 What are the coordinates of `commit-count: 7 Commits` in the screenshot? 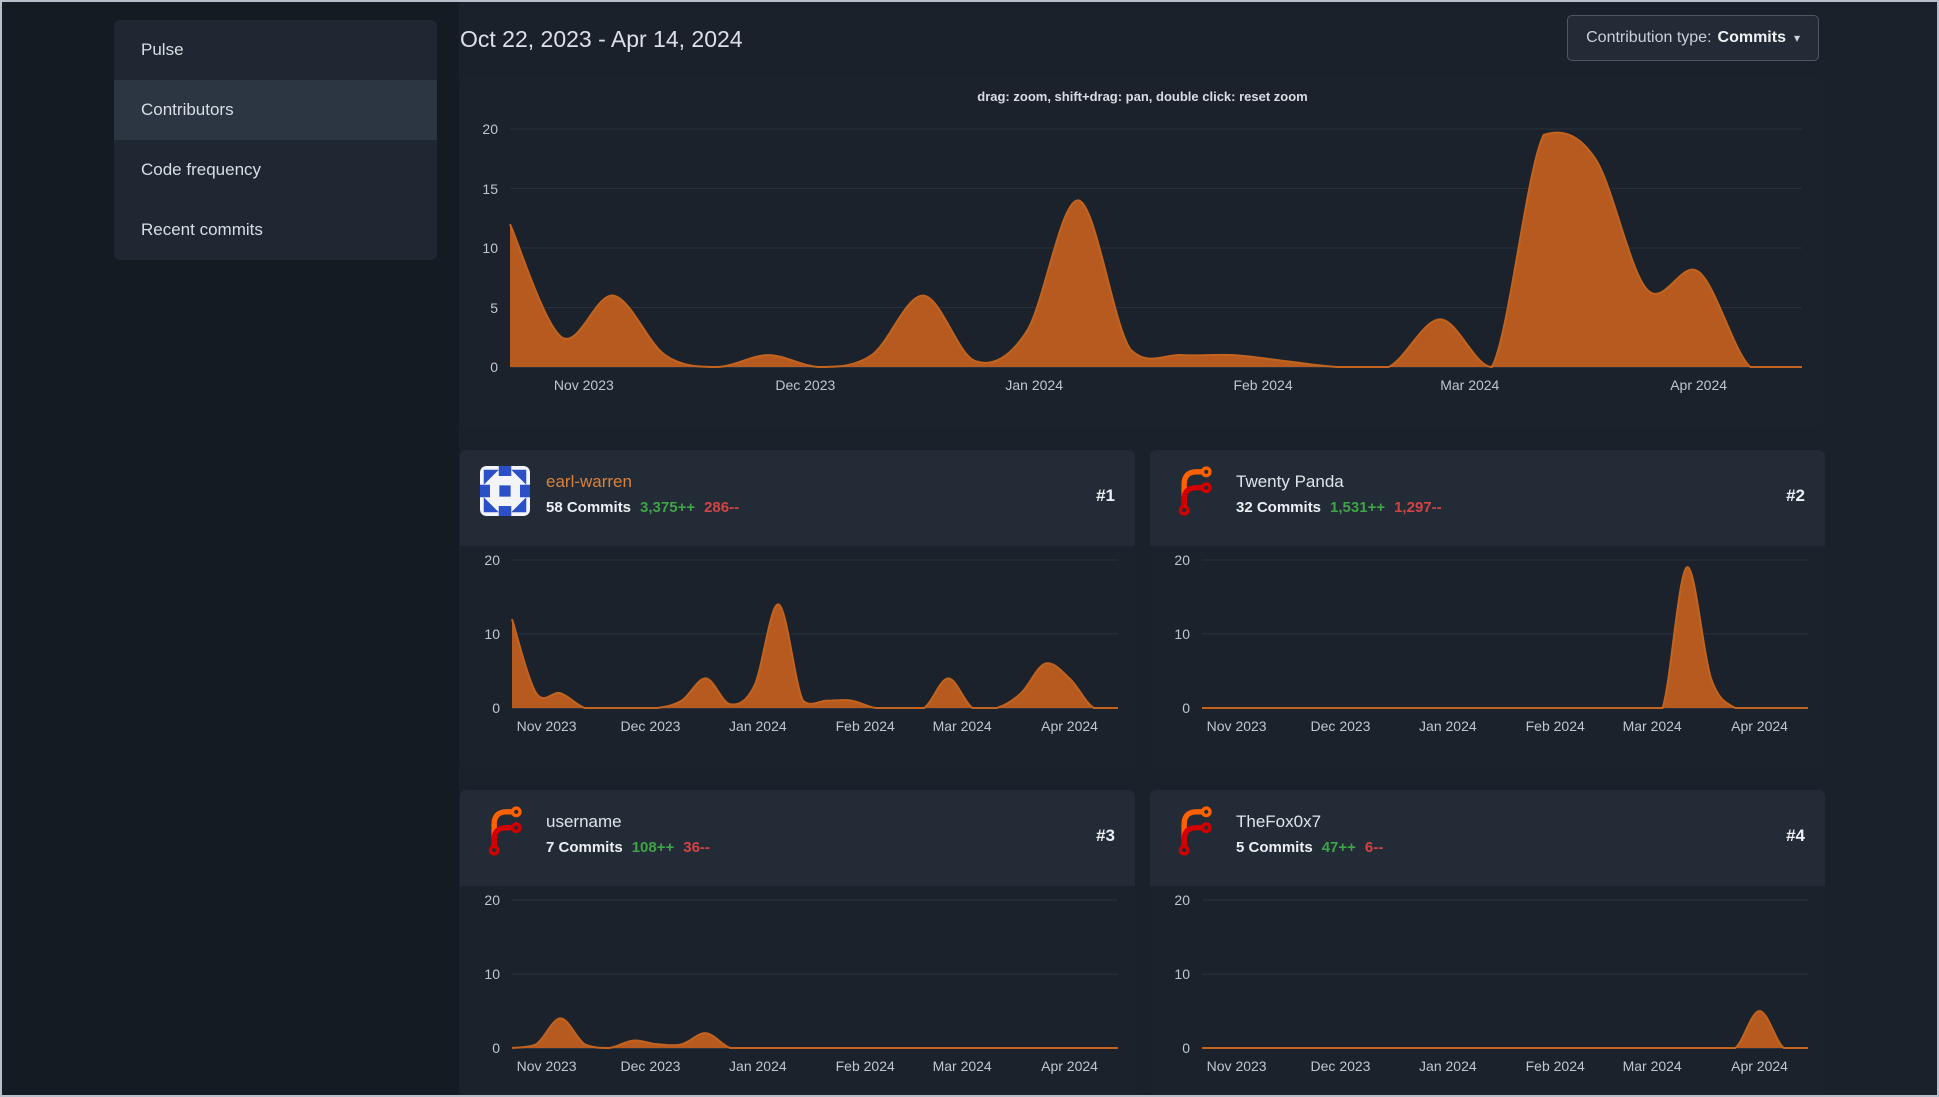 It's located at (584, 847).